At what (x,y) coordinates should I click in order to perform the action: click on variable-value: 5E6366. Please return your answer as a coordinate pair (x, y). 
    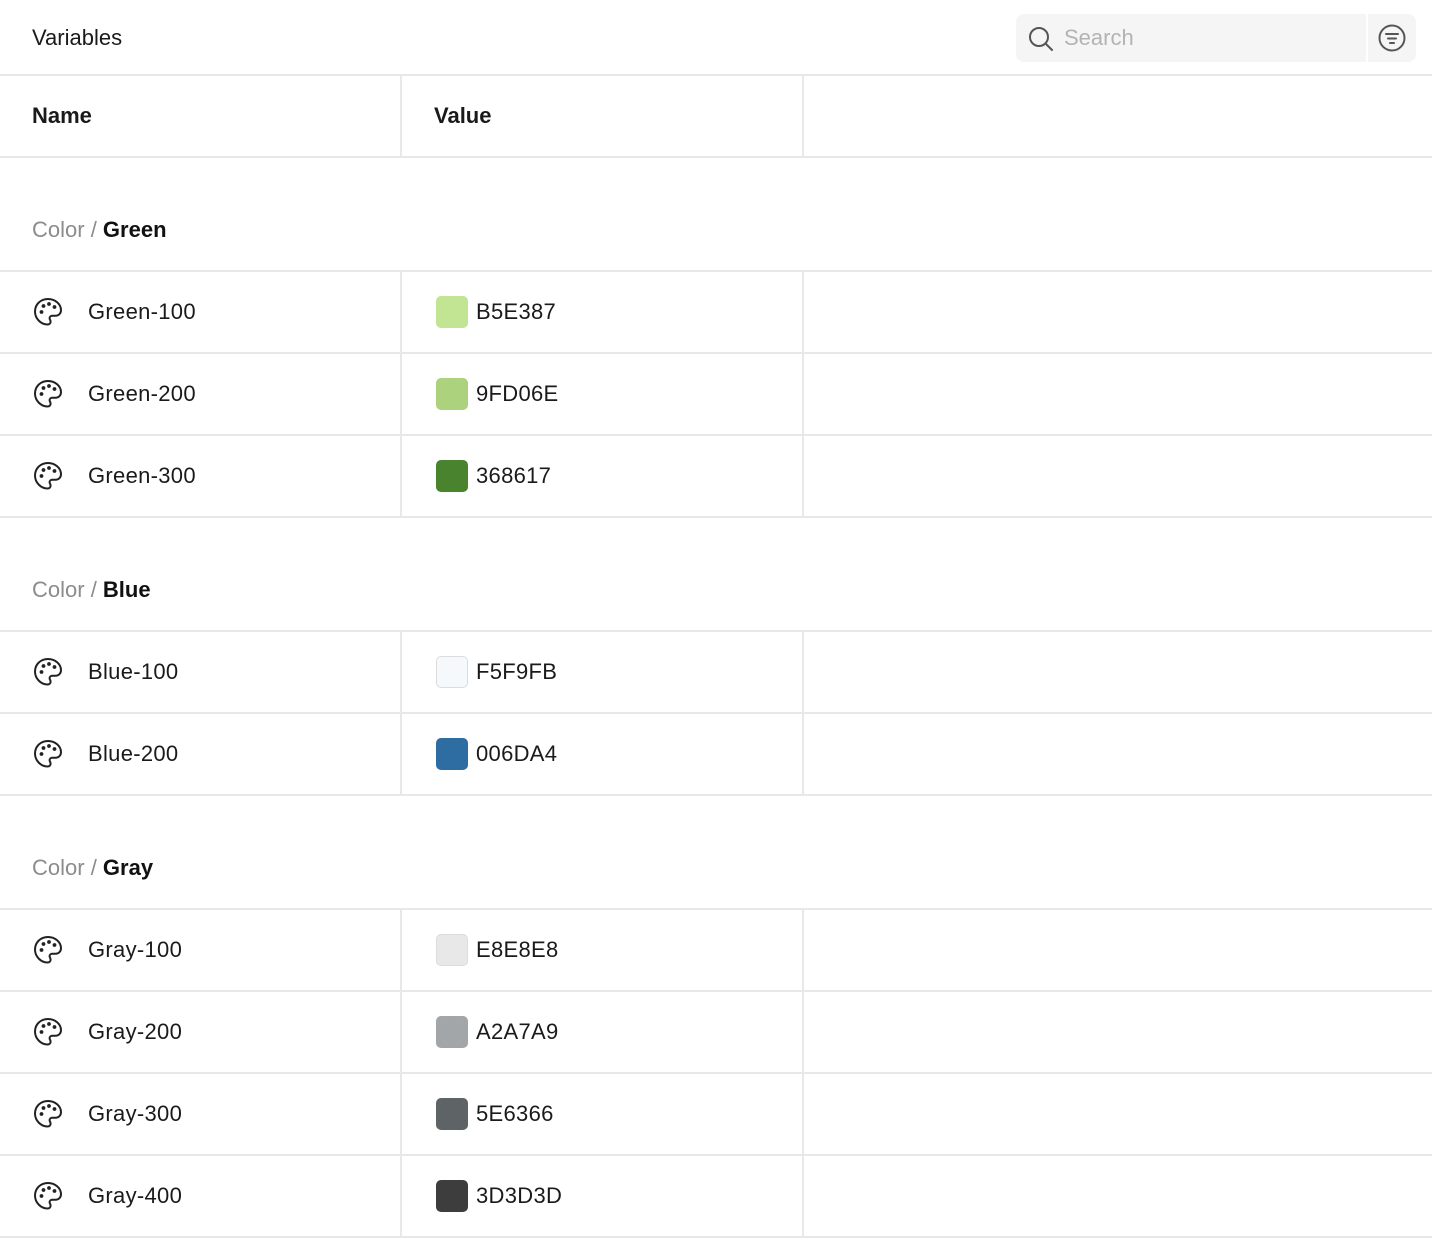
    Looking at the image, I should click on (515, 1114).